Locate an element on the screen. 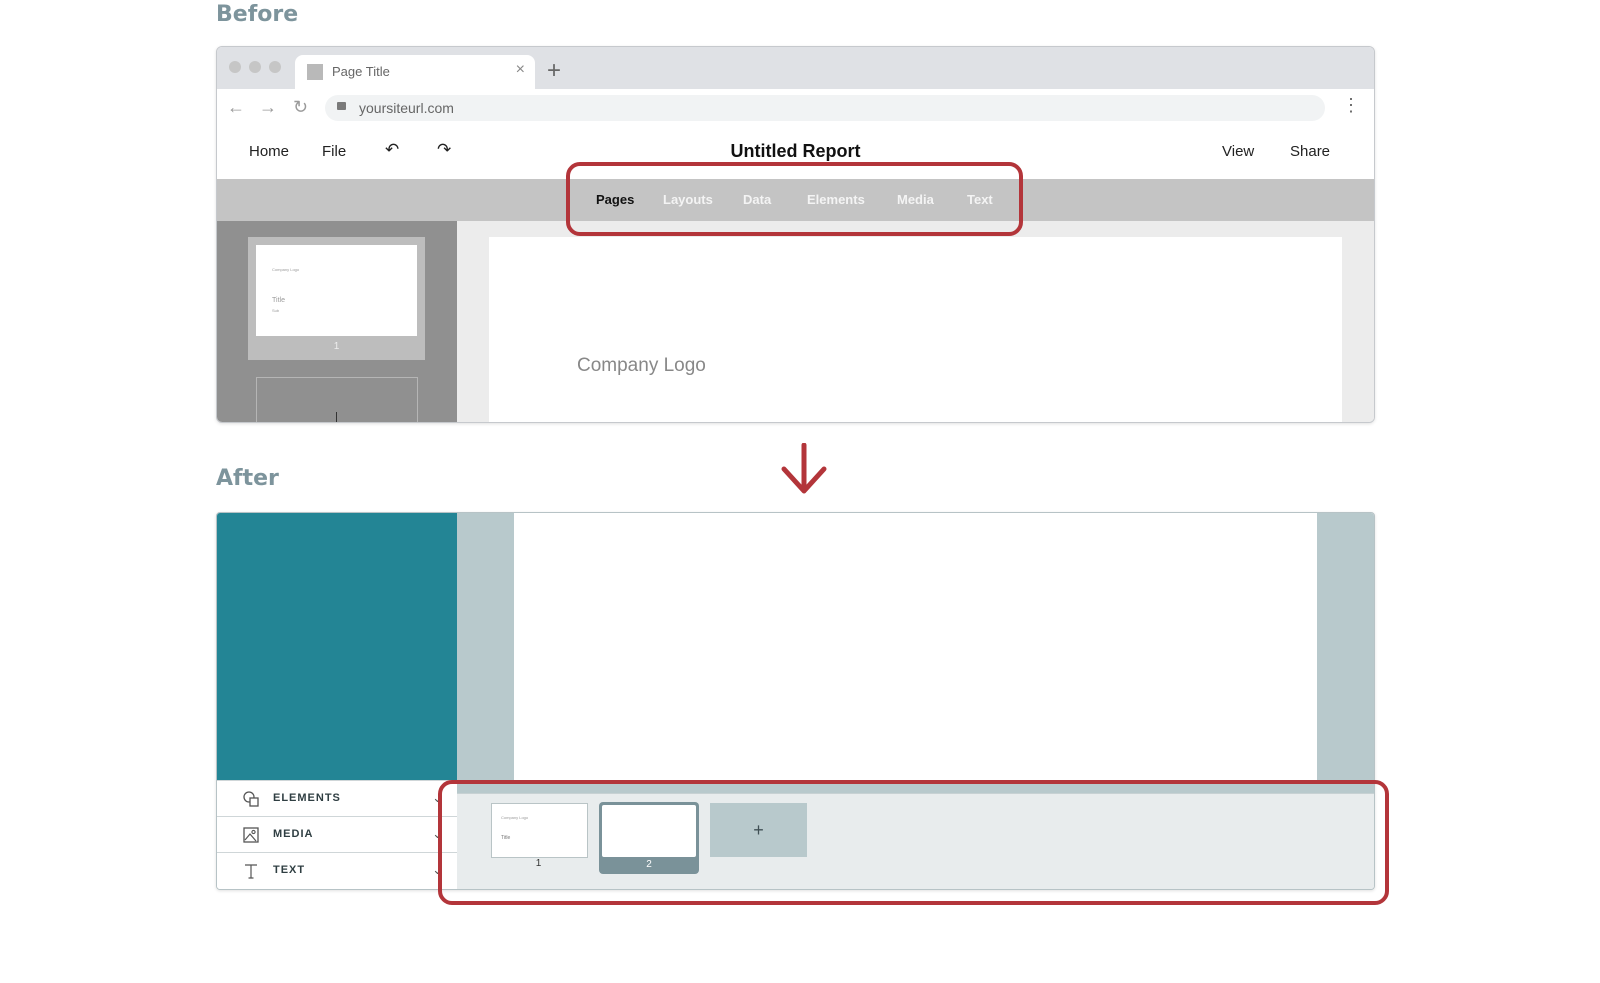 The height and width of the screenshot is (983, 1600). new-tab-button: + is located at coordinates (554, 71).